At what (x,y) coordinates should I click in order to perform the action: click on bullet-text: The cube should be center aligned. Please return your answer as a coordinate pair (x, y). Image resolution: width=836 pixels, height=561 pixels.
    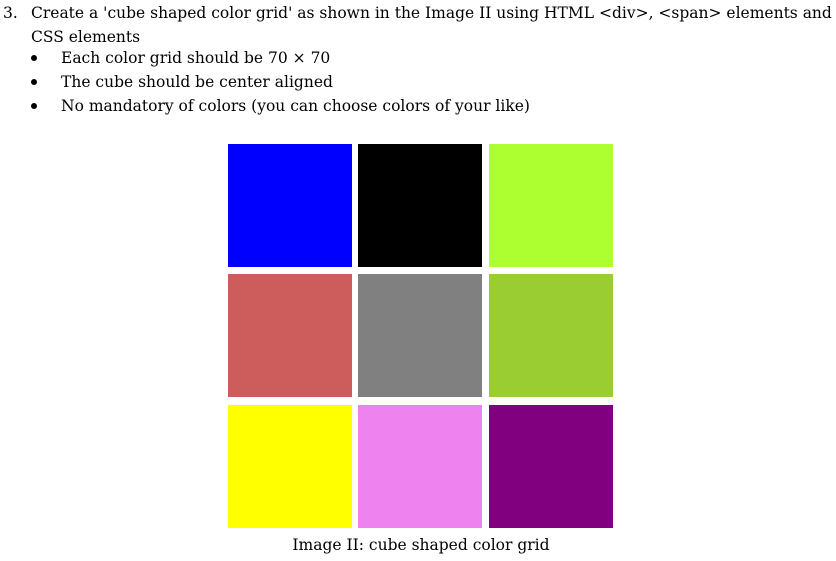
    Looking at the image, I should click on (197, 82).